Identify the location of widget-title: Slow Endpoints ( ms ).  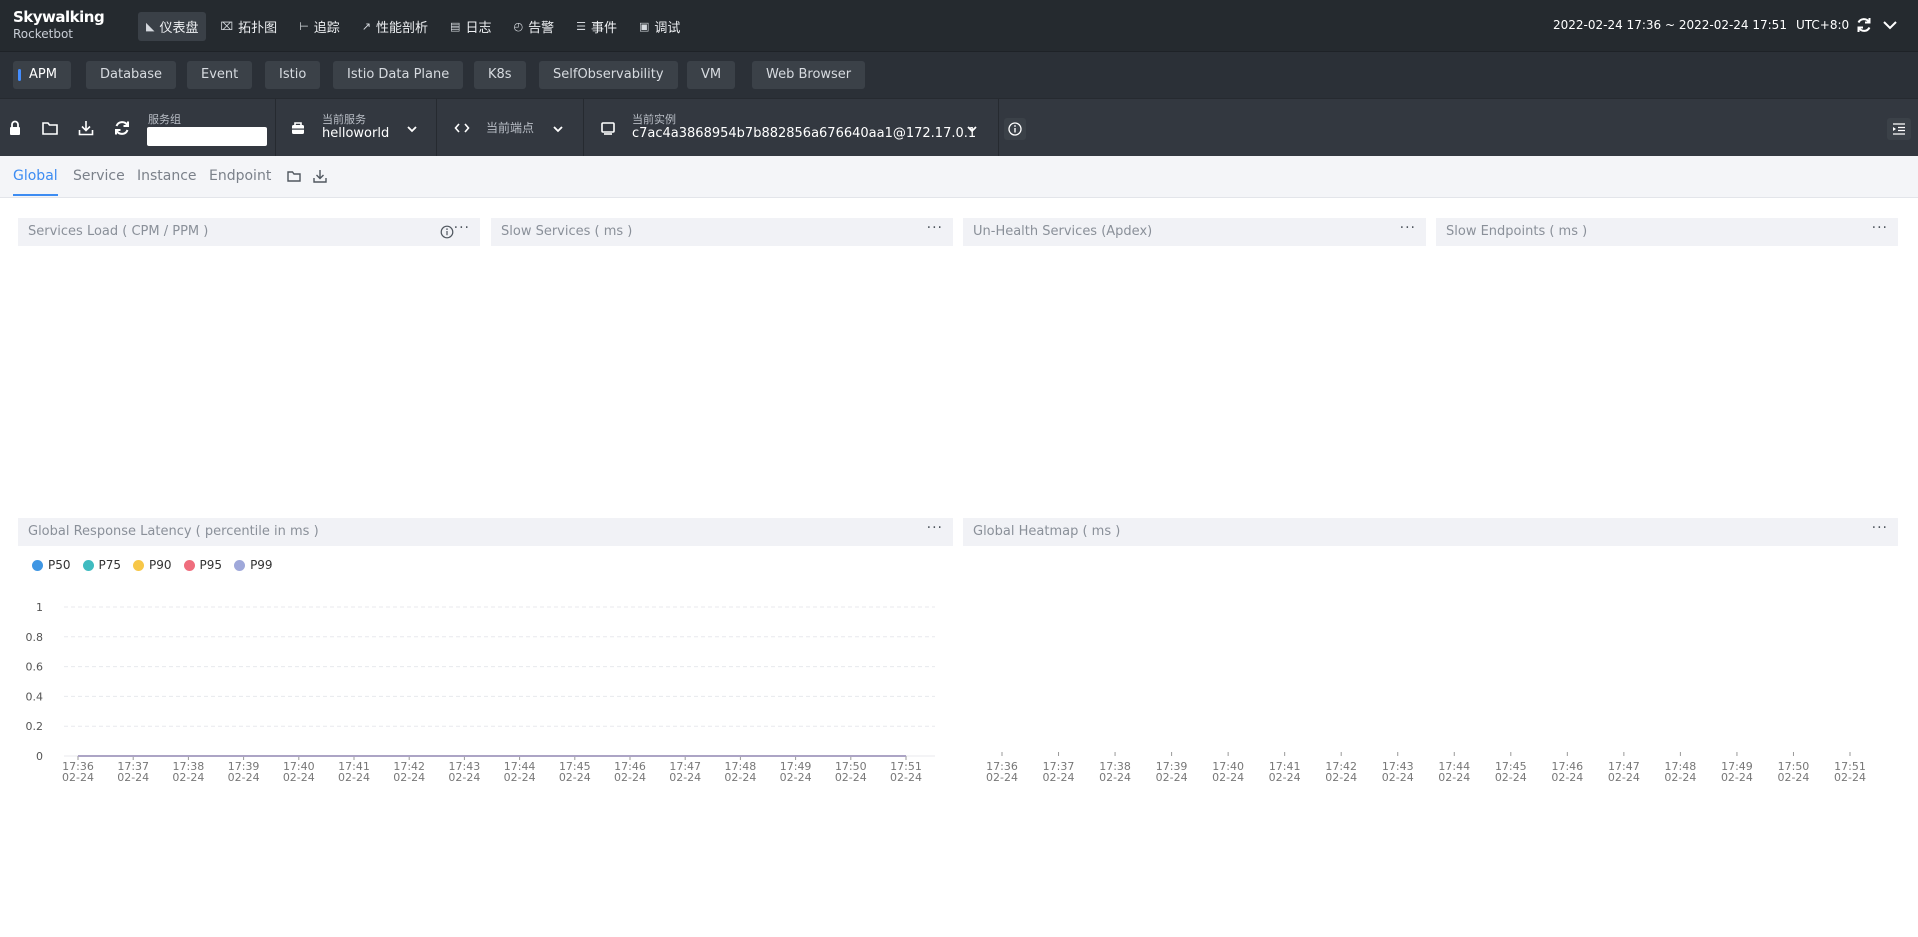
(1517, 231).